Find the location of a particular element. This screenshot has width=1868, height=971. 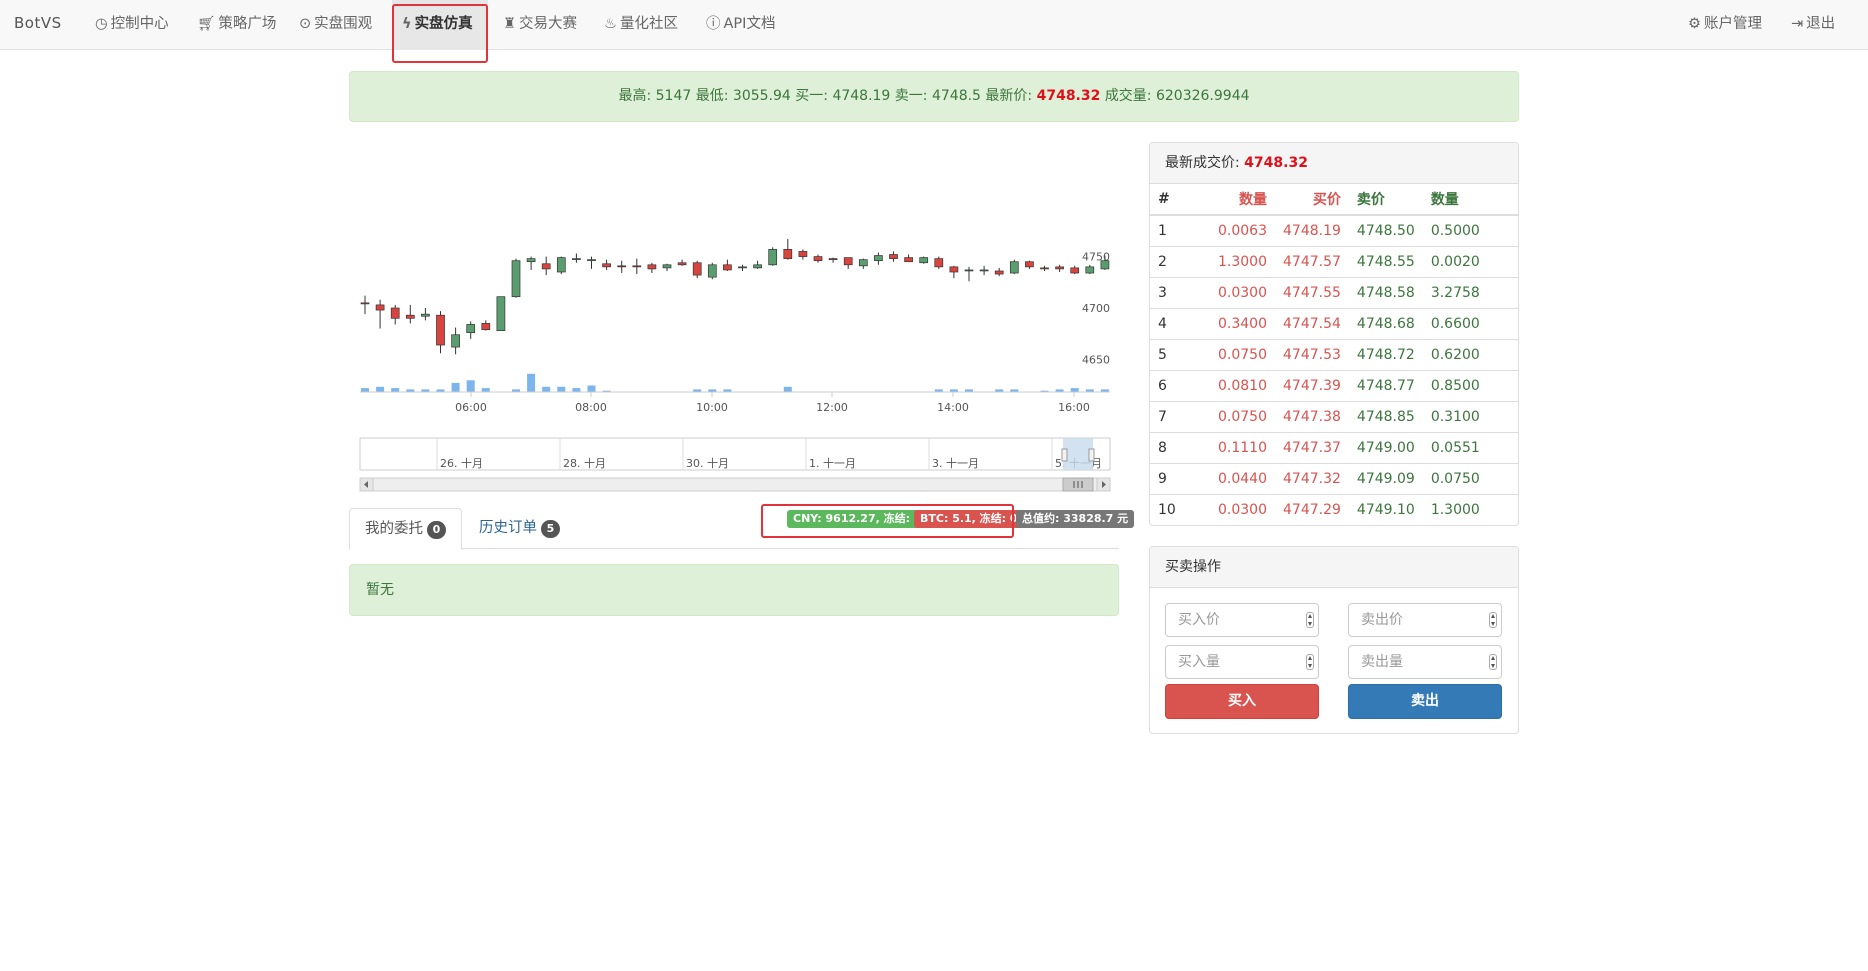

sell-price-input: 卖出价 is located at coordinates (1425, 620).